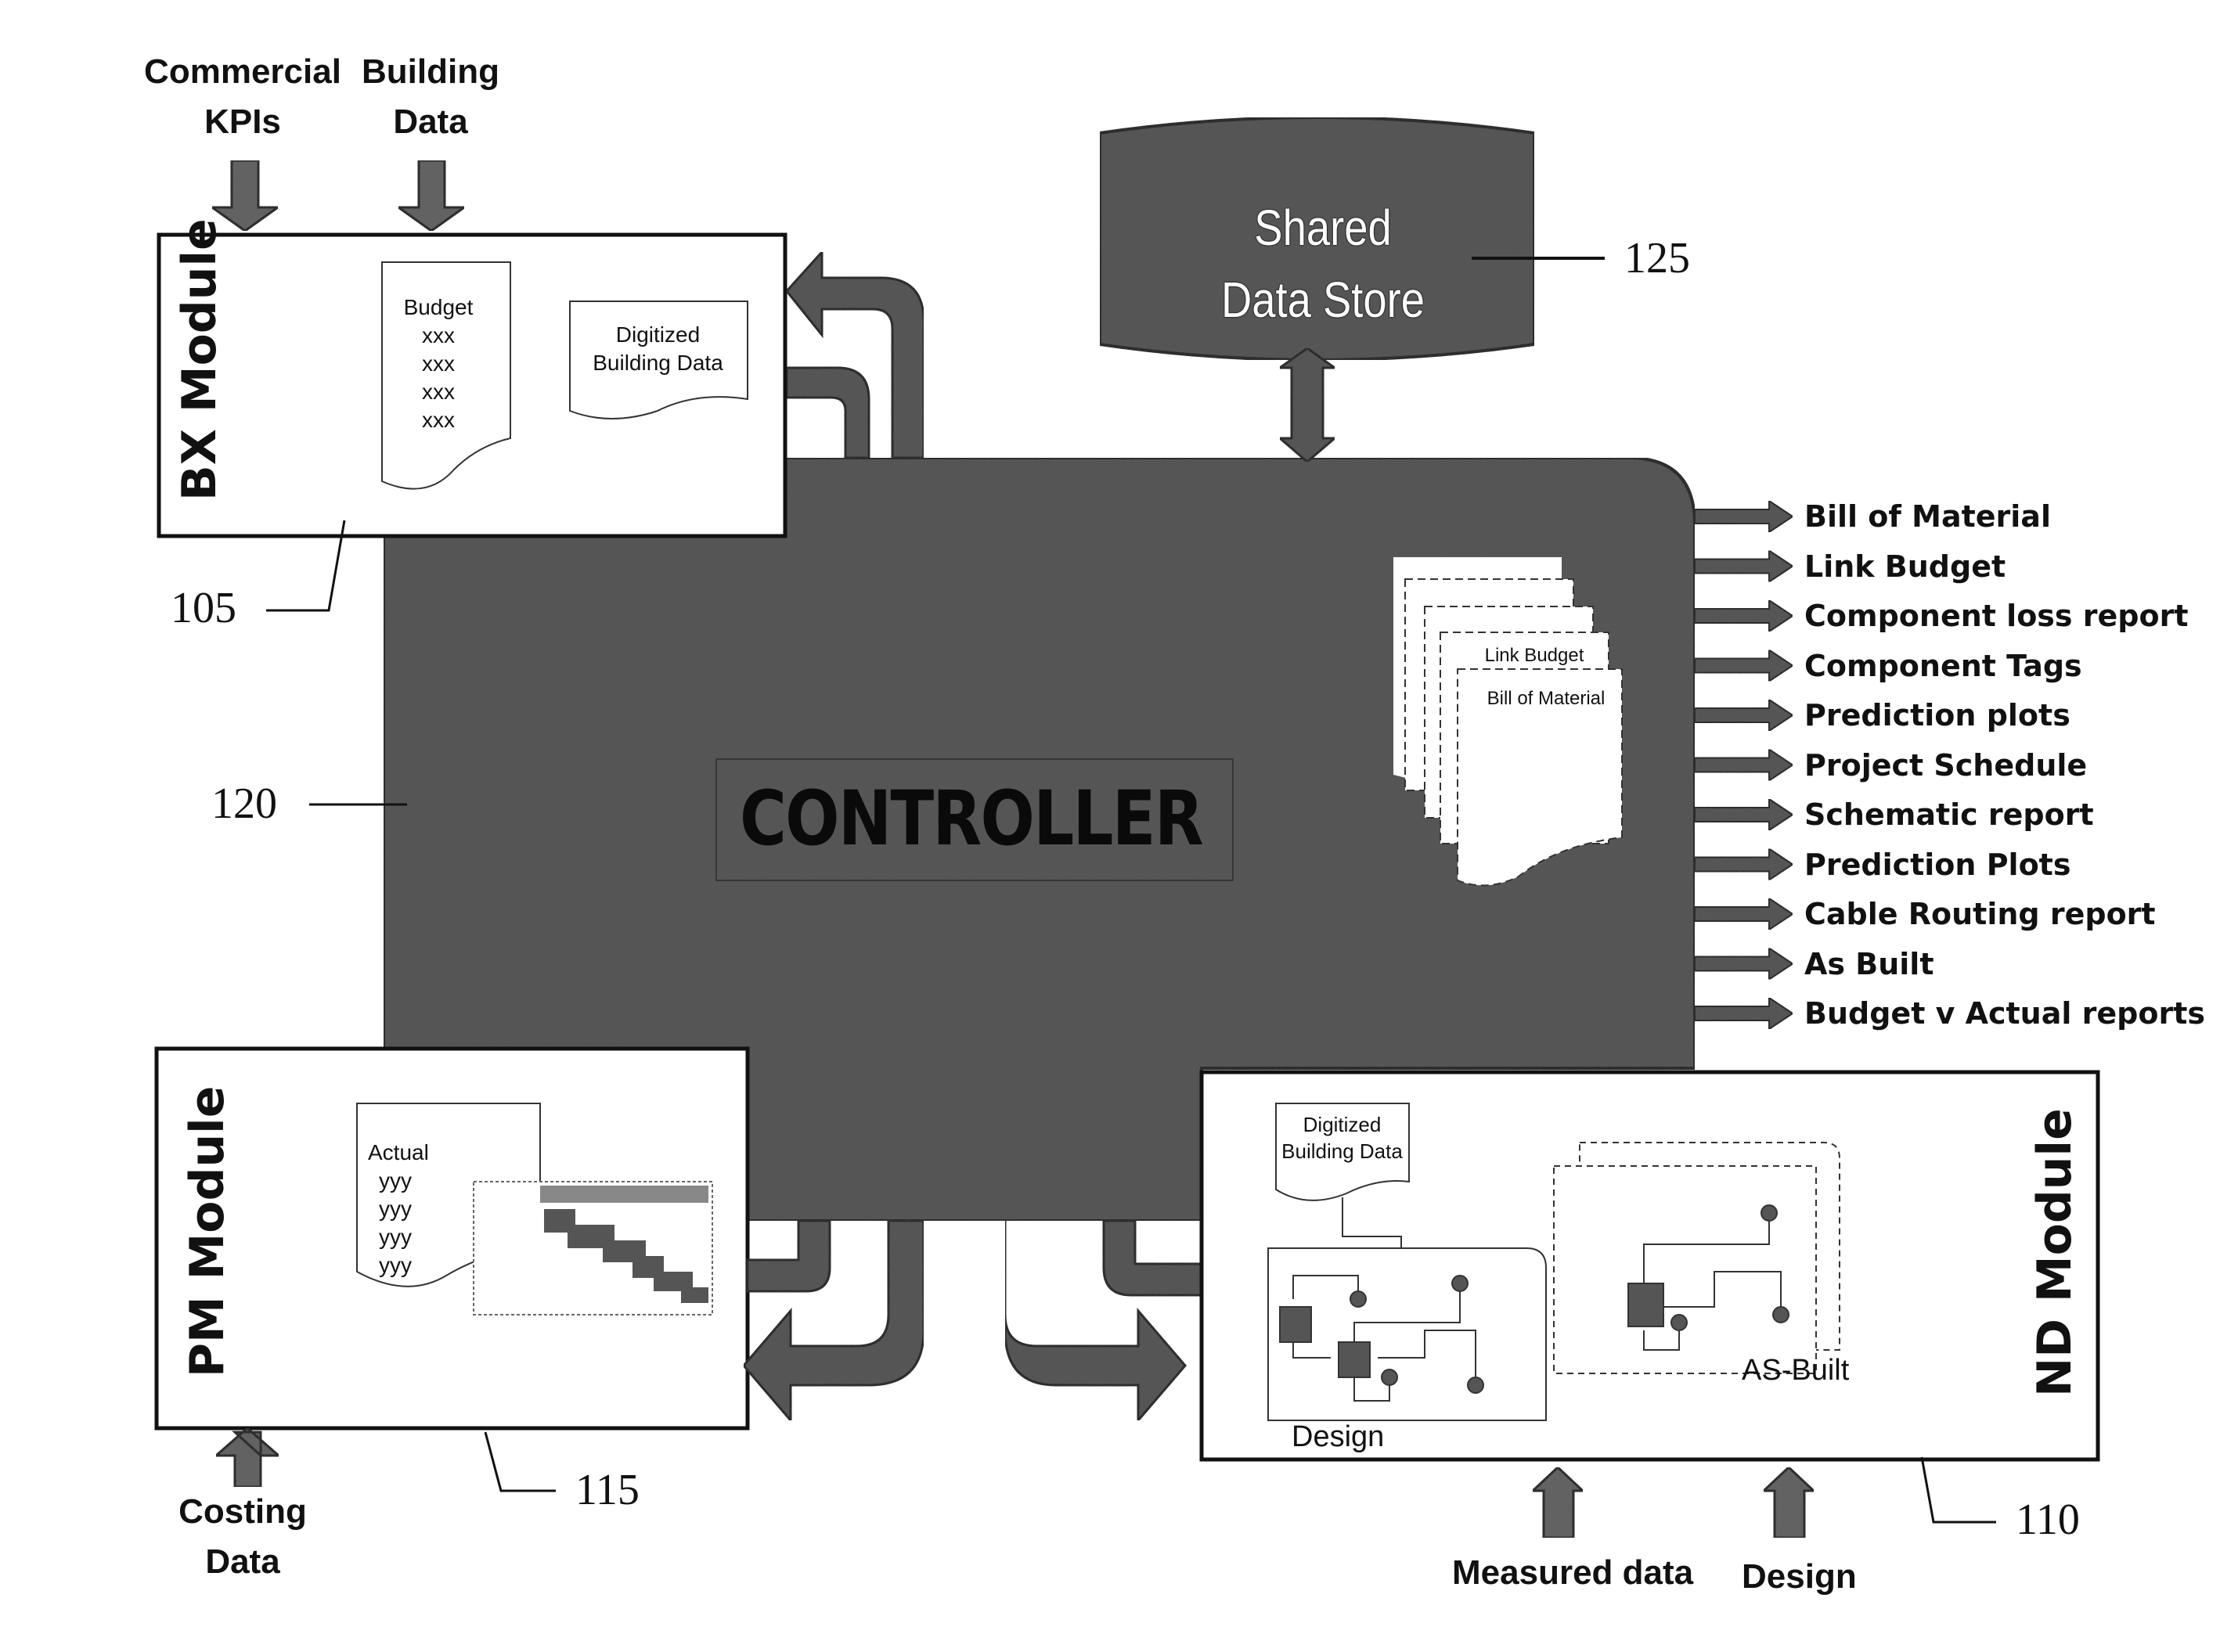 Image resolution: width=2220 pixels, height=1652 pixels. What do you see at coordinates (658, 363) in the screenshot?
I see `bx-digitized-line2: Building Data` at bounding box center [658, 363].